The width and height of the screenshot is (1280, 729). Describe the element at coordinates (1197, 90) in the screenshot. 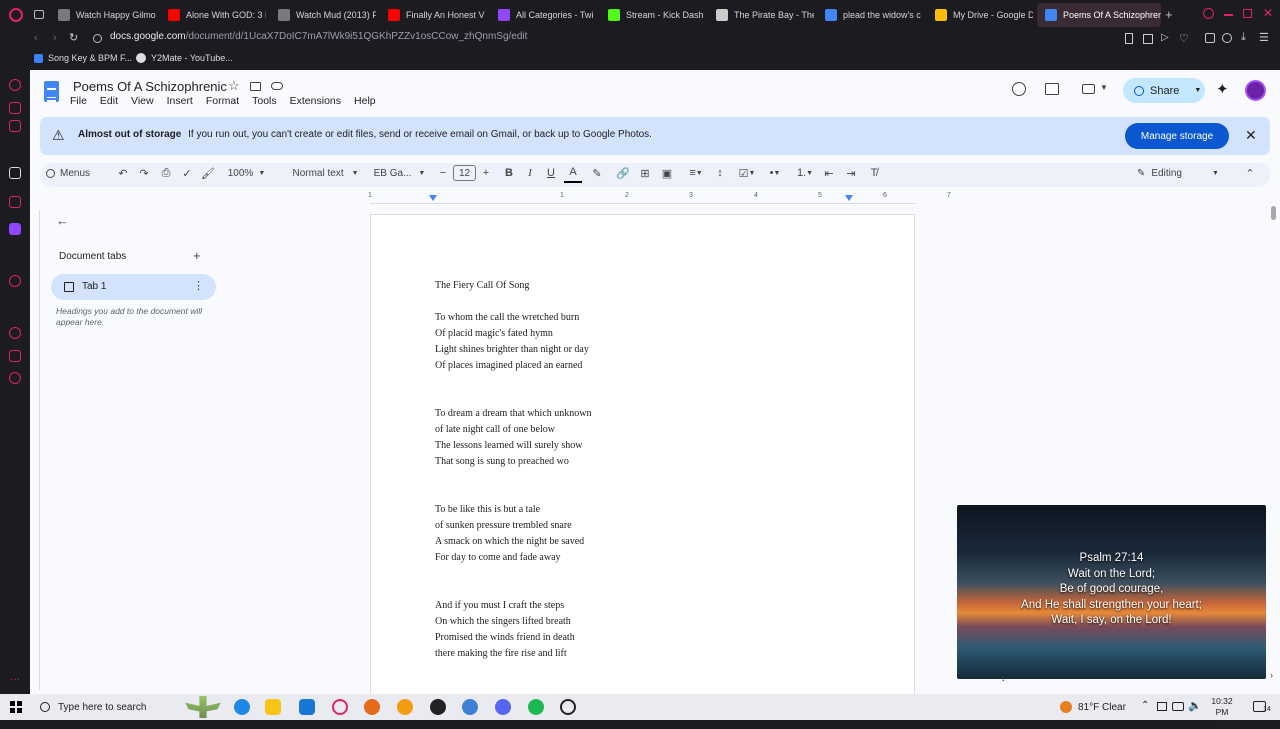

I see `share-dropdown-icon: ▼` at that location.